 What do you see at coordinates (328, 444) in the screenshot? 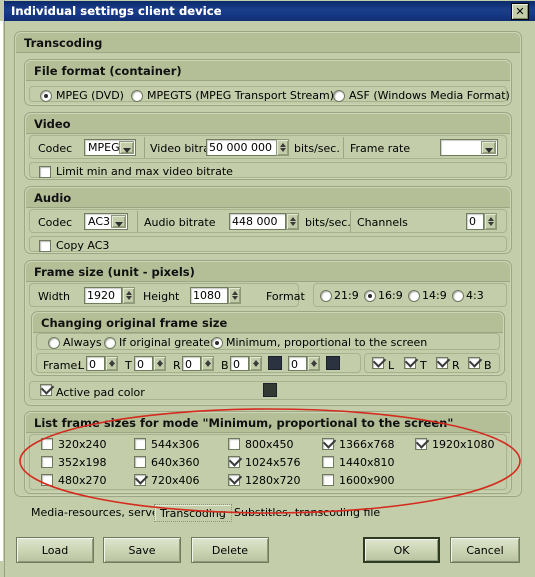
I see `checkbox-1366x768` at bounding box center [328, 444].